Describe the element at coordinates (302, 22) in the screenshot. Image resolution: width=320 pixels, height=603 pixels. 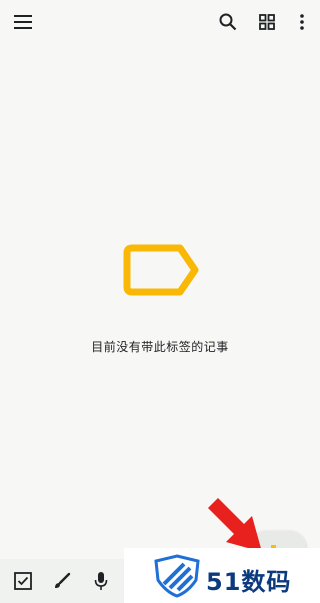
I see `more-vert-icon` at that location.